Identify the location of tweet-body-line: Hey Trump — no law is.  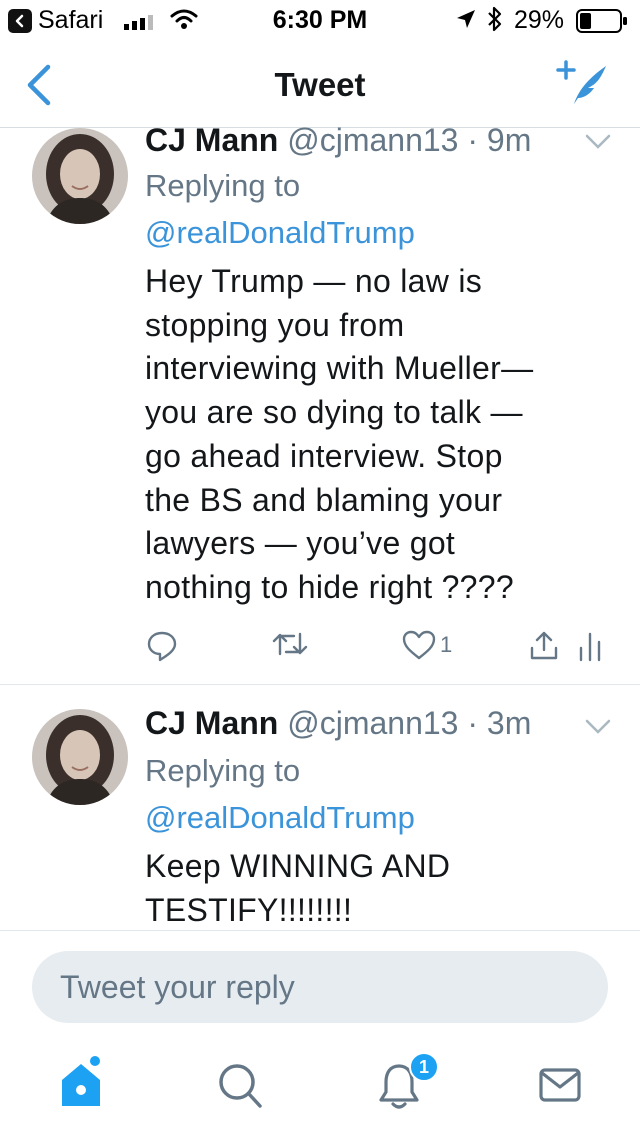
(314, 281).